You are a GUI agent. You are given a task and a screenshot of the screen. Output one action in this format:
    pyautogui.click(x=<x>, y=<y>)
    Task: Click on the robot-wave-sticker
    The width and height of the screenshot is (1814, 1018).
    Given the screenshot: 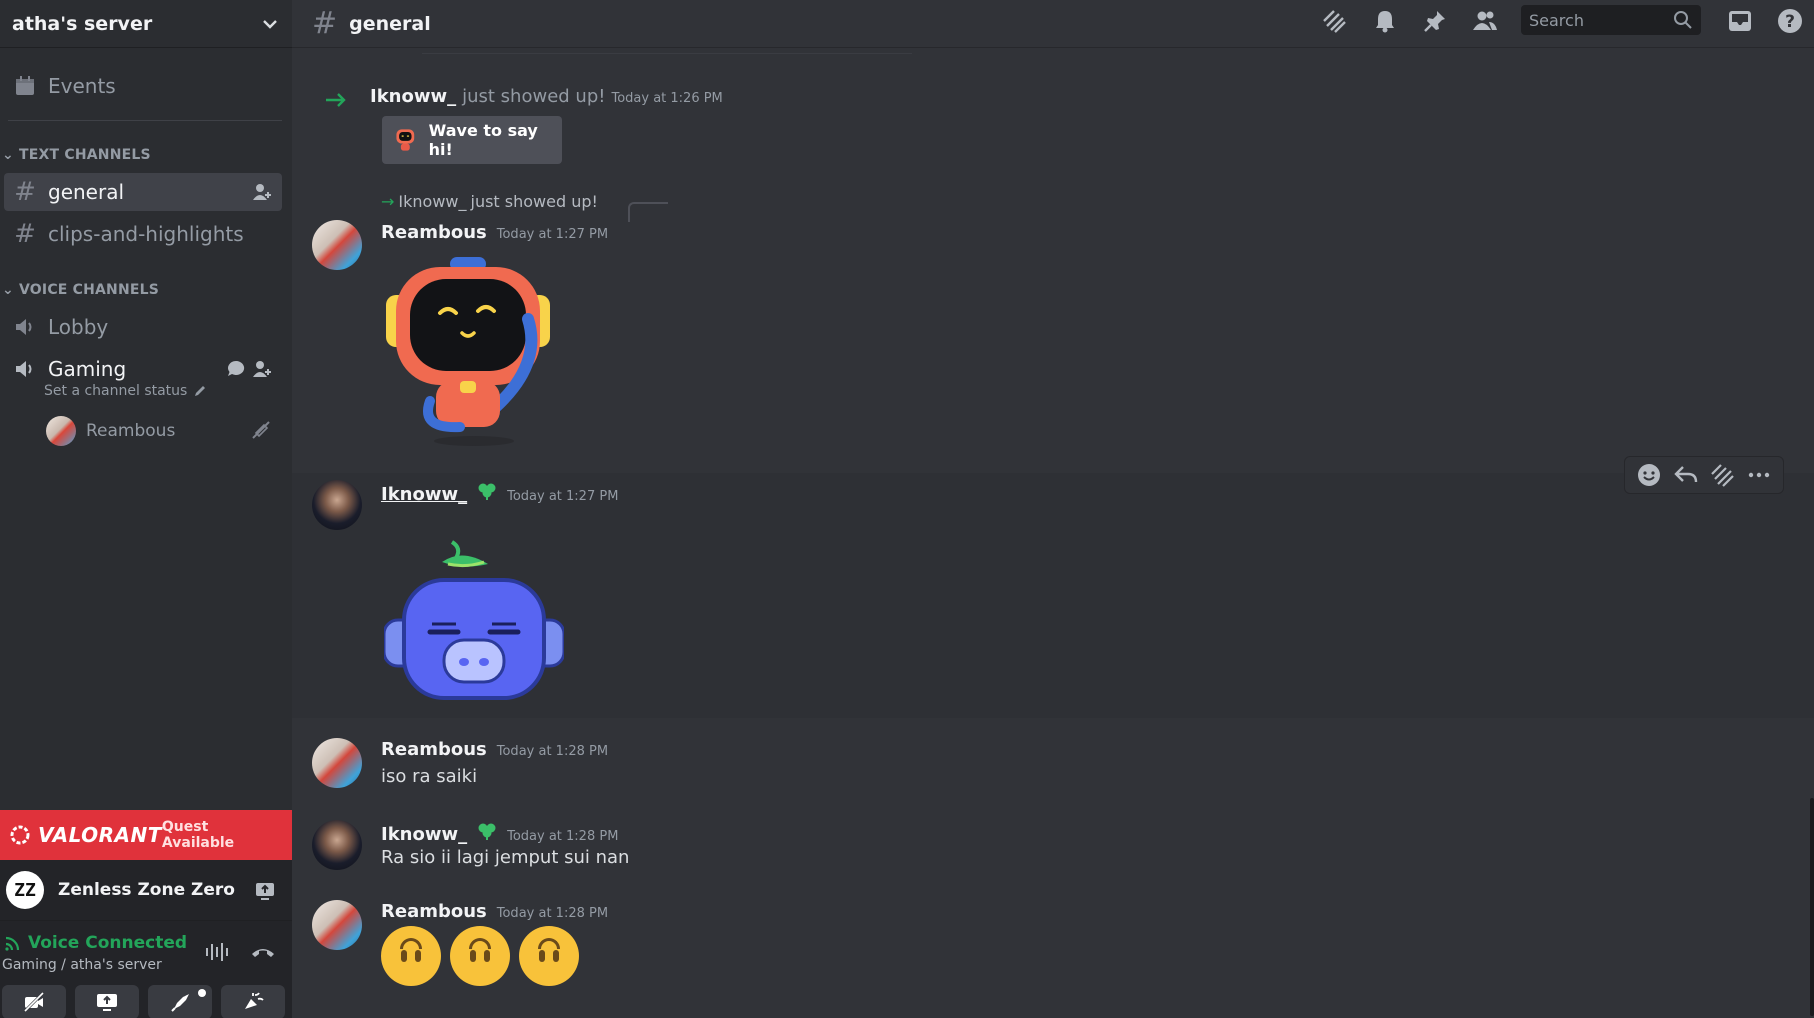 What is the action you would take?
    pyautogui.click(x=468, y=350)
    